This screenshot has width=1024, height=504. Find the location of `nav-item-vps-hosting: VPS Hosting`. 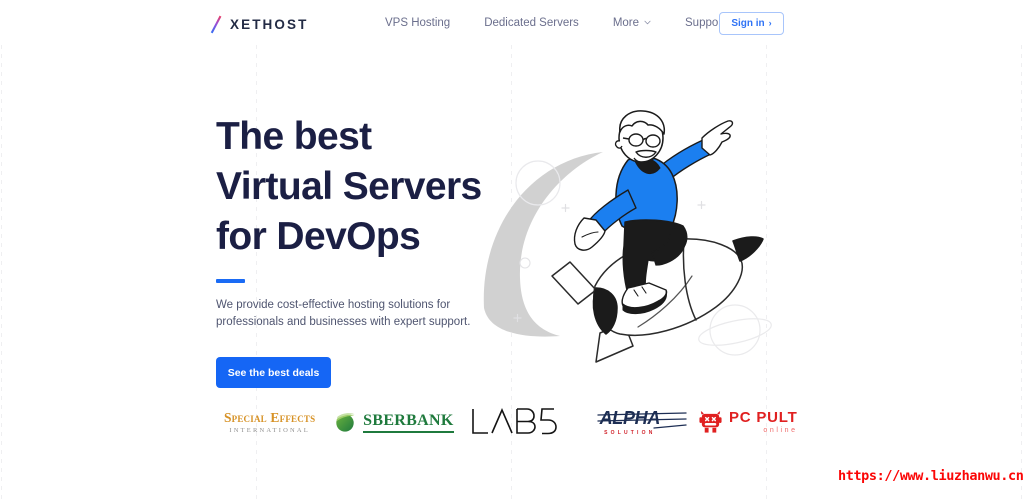

nav-item-vps-hosting: VPS Hosting is located at coordinates (426, 23).